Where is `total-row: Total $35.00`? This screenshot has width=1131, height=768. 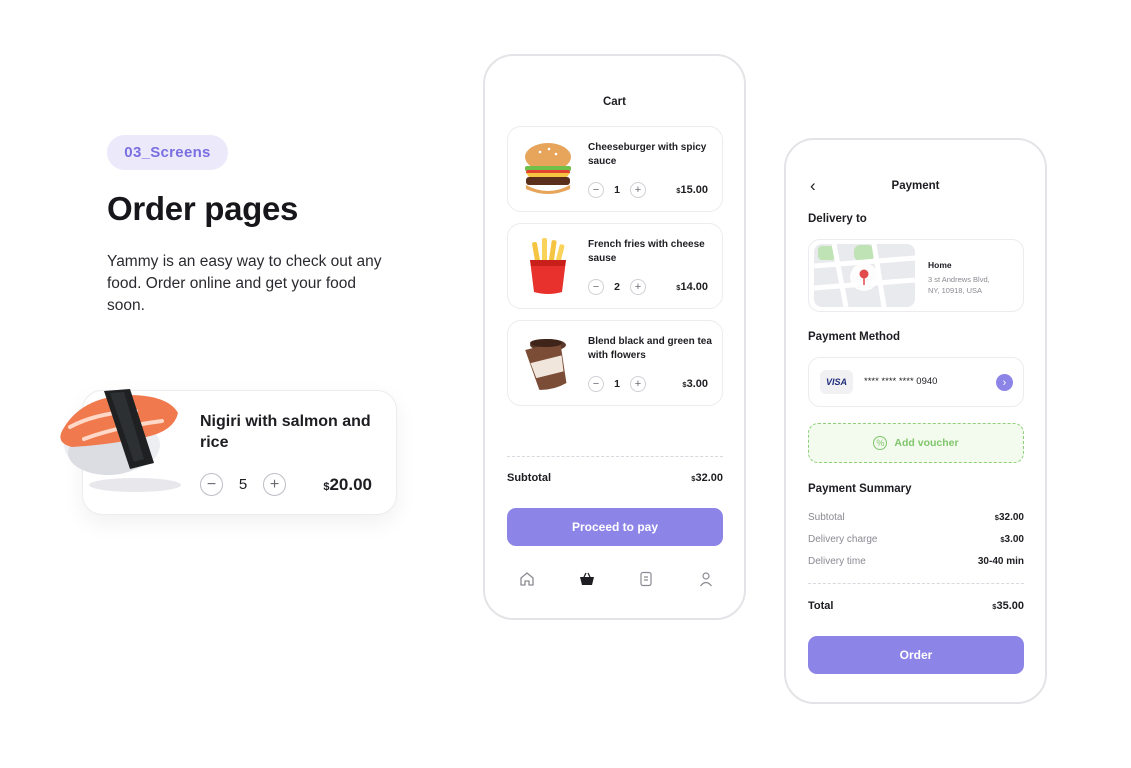
total-row: Total $35.00 is located at coordinates (916, 606).